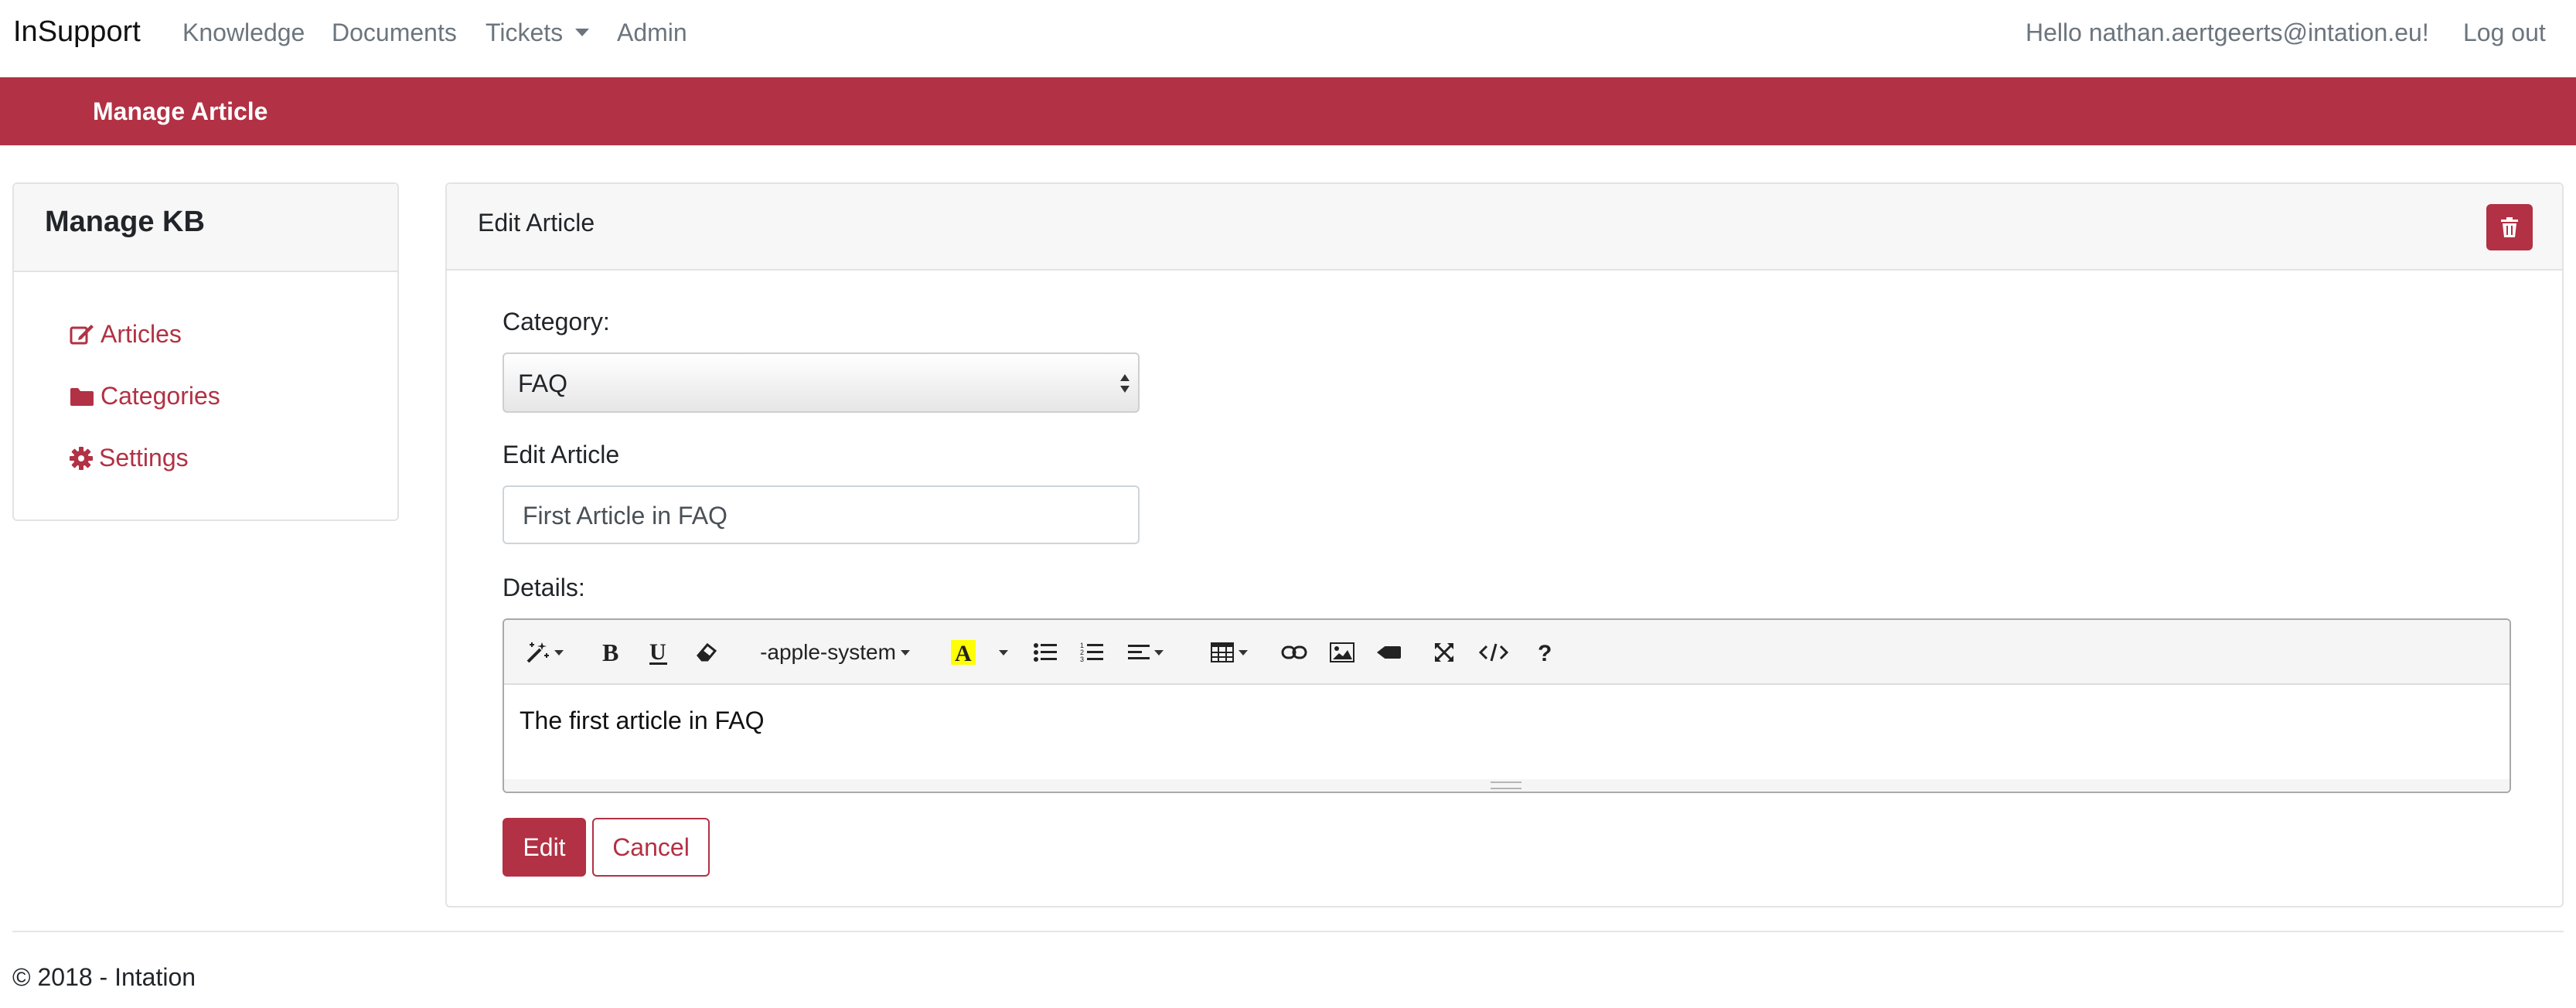  I want to click on logout-link: Log out, so click(2504, 33).